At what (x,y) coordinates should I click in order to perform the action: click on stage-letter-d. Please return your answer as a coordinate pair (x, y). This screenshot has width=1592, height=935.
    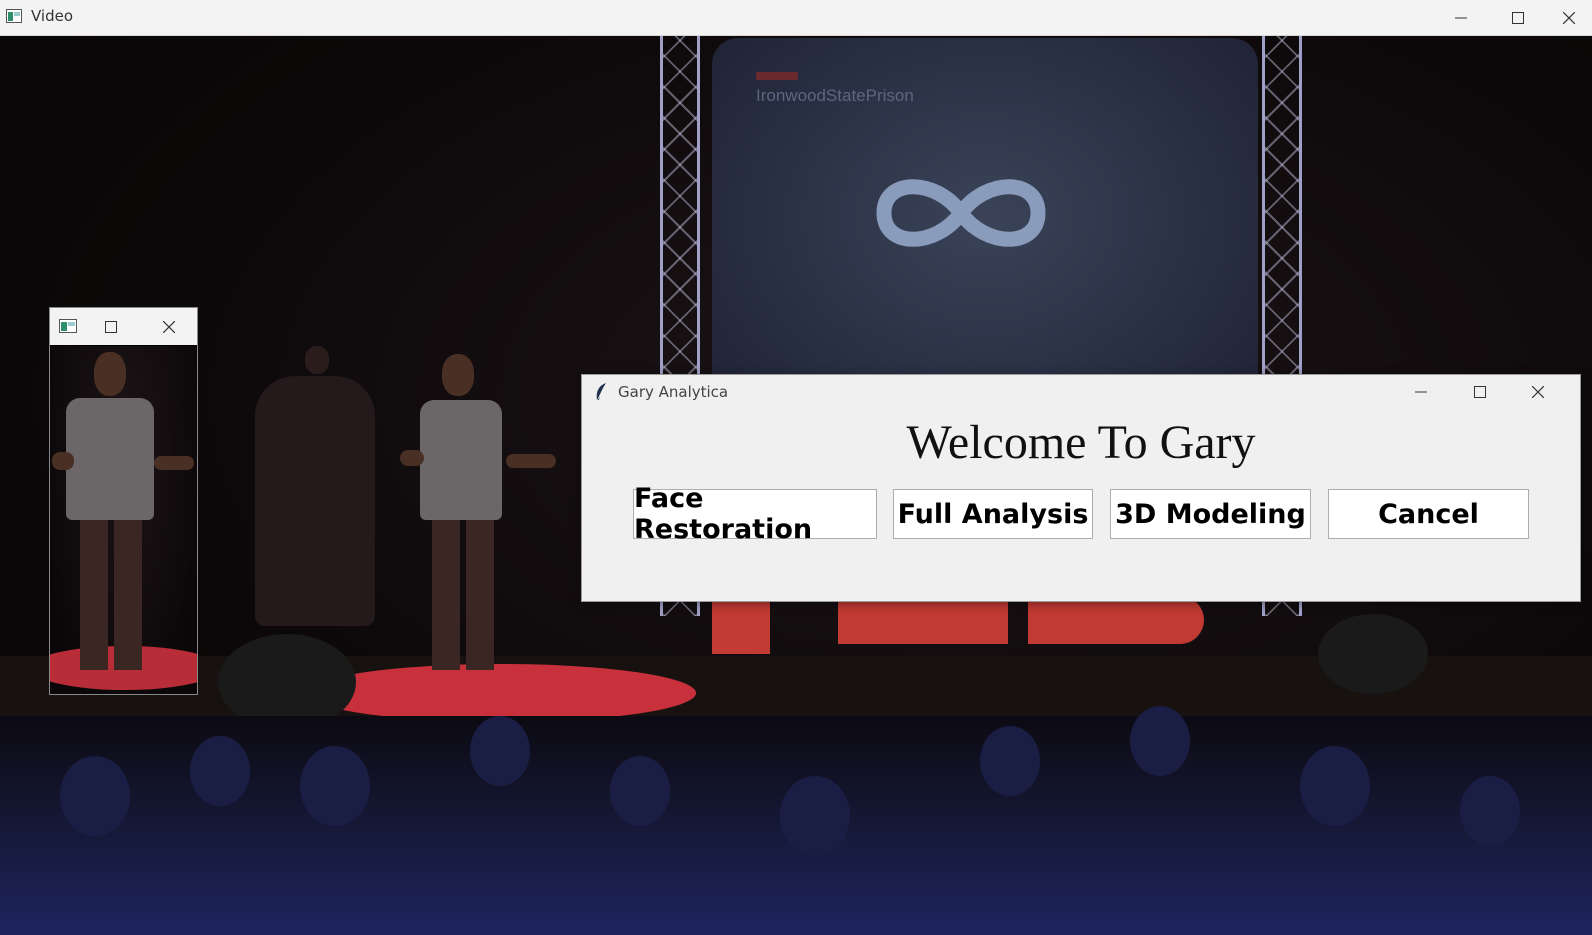
    Looking at the image, I should click on (1116, 620).